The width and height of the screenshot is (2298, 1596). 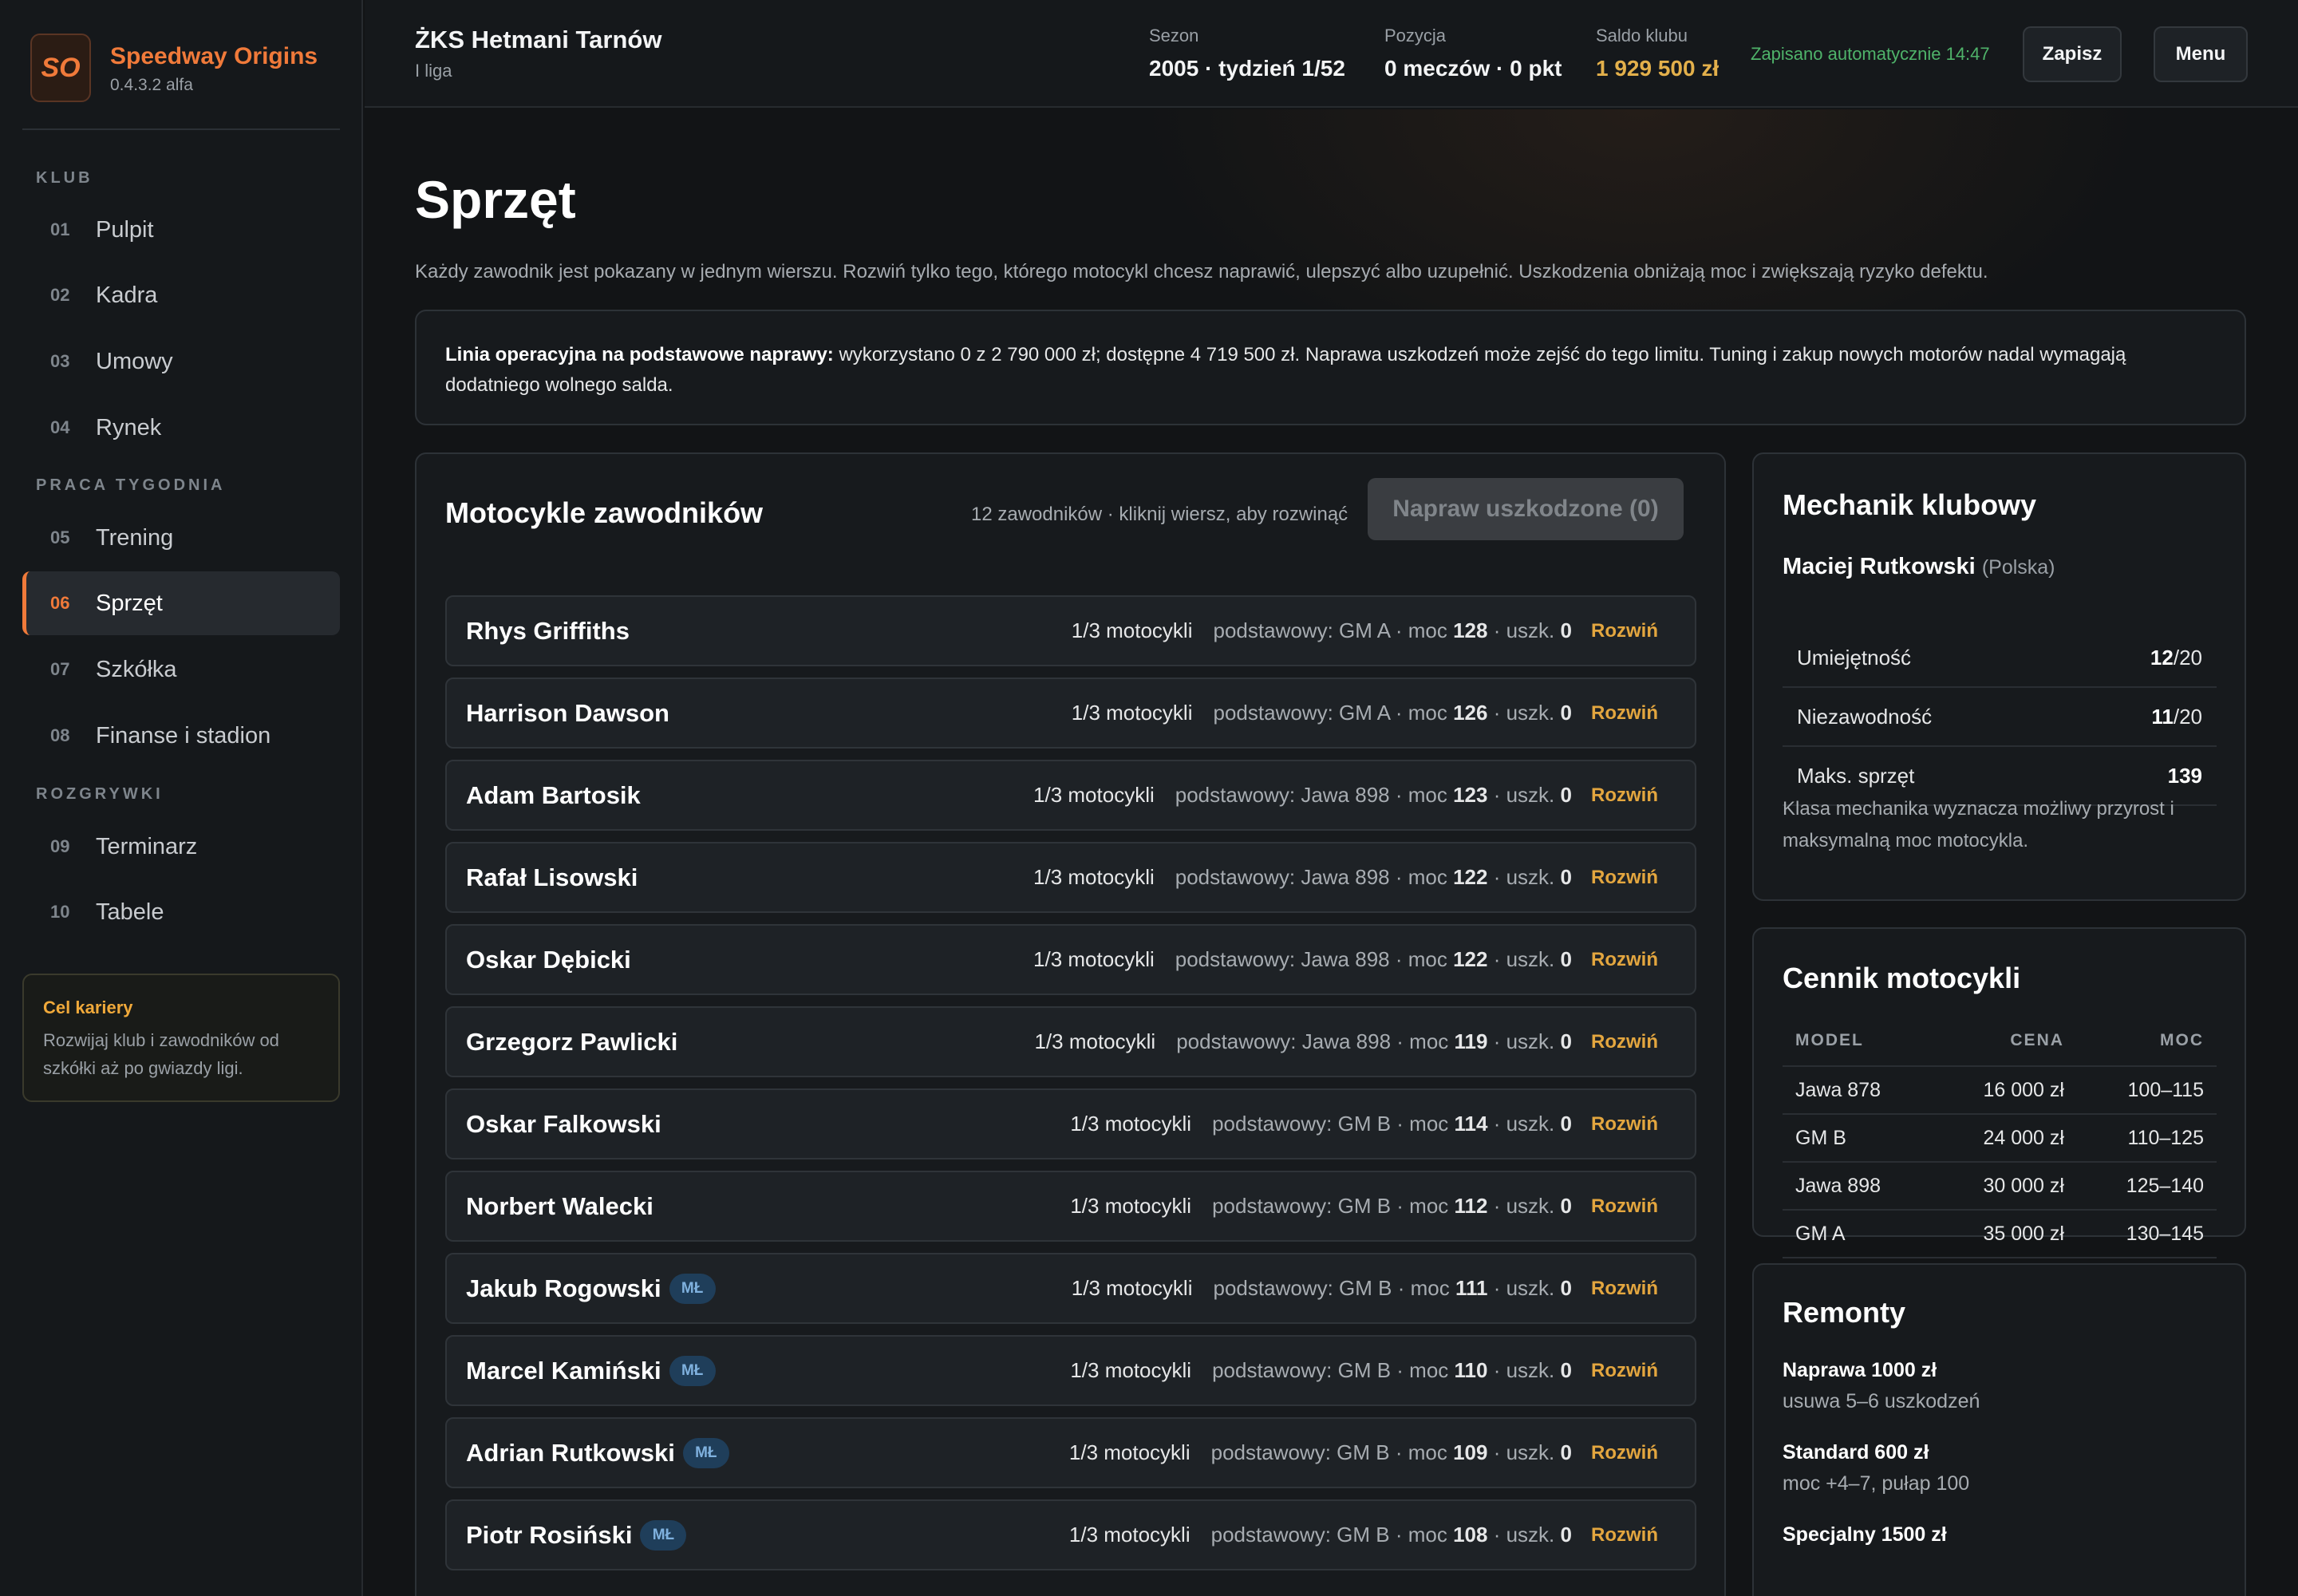 I want to click on nav-item-kadra: 02 Kadra, so click(x=181, y=295).